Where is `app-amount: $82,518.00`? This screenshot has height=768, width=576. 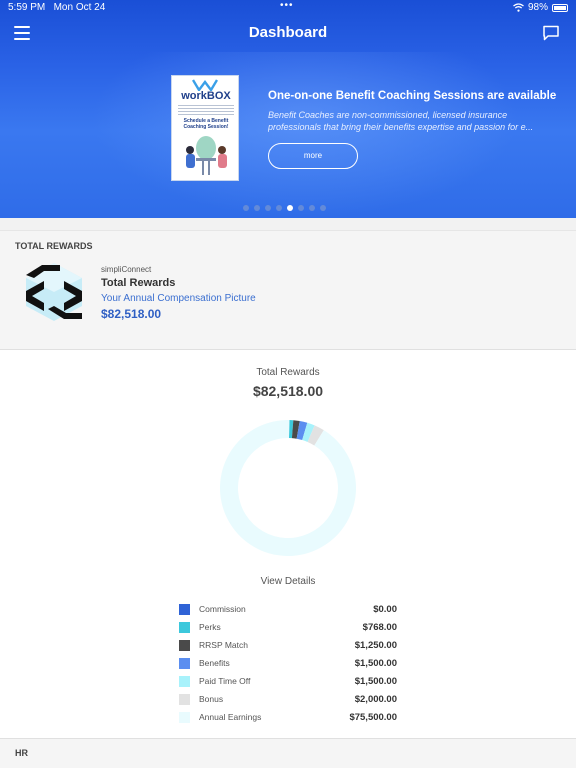 app-amount: $82,518.00 is located at coordinates (131, 314).